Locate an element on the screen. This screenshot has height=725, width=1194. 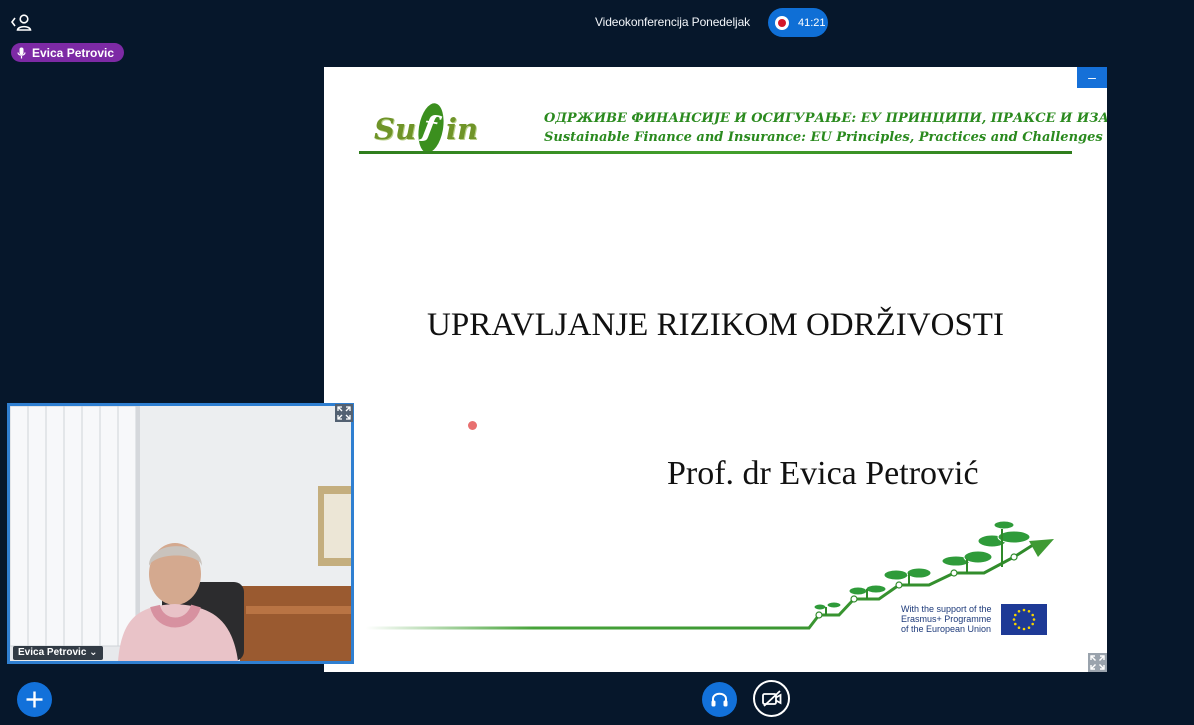
record-icon is located at coordinates (782, 22).